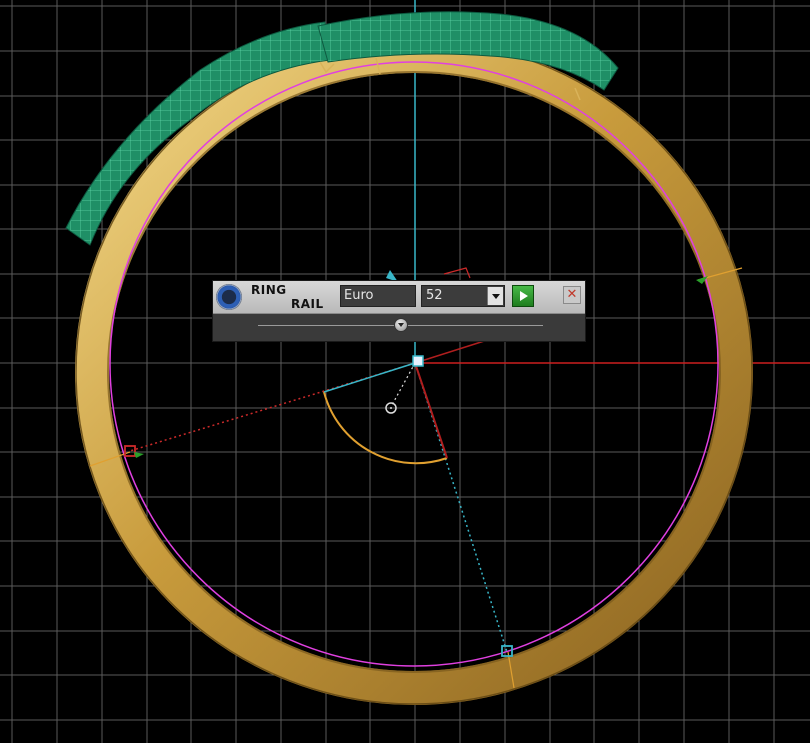 The width and height of the screenshot is (810, 743). I want to click on ring-icon, so click(229, 297).